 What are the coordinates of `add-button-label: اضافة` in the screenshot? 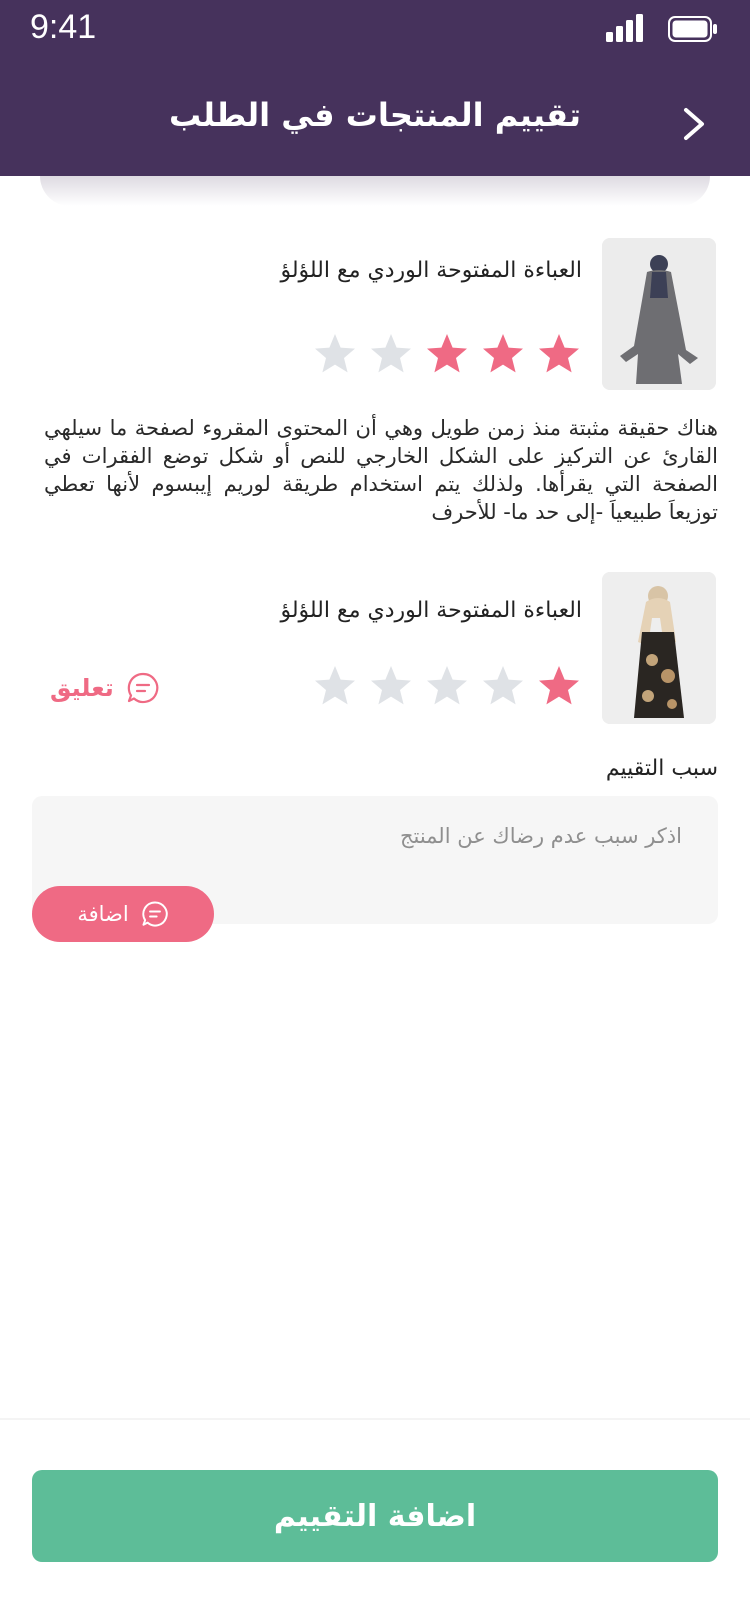 It's located at (103, 914).